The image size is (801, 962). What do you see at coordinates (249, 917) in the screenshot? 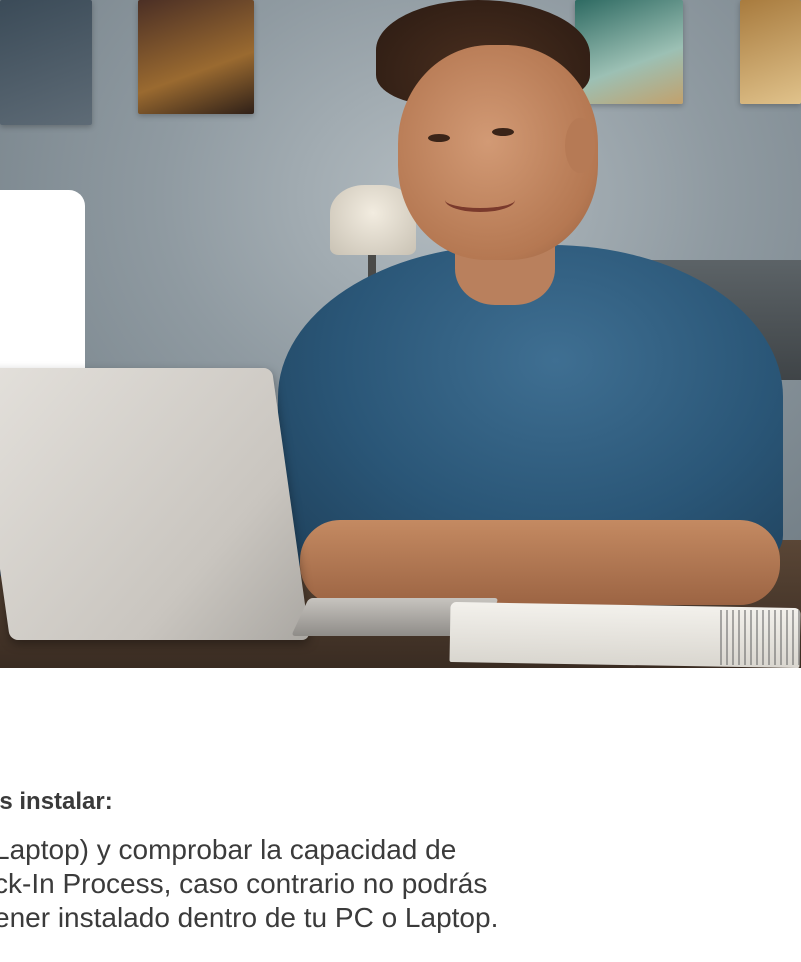
I see `paragraph-line: ener instalado dentro de tu PC o Laptop.` at bounding box center [249, 917].